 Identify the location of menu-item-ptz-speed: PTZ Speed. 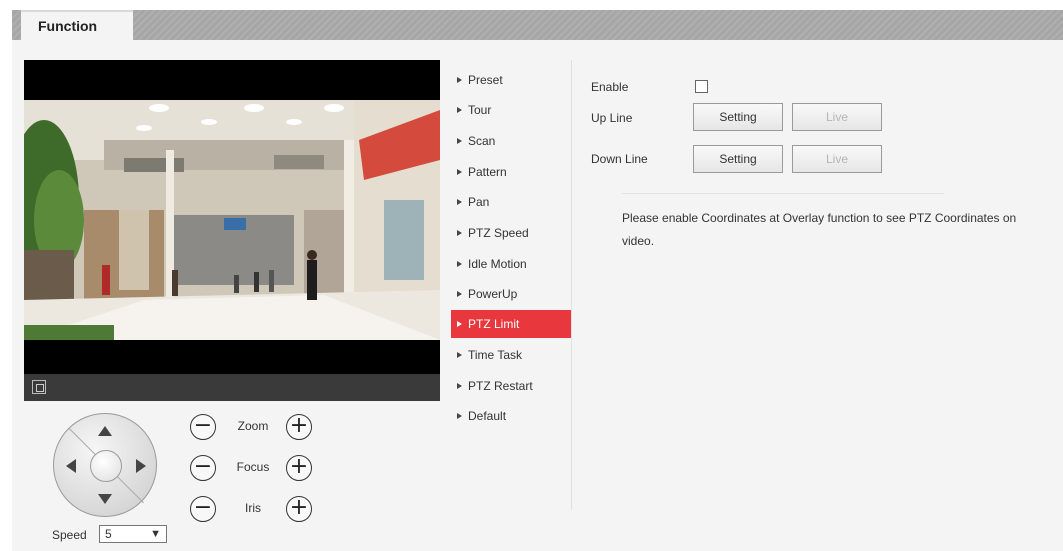
(511, 233).